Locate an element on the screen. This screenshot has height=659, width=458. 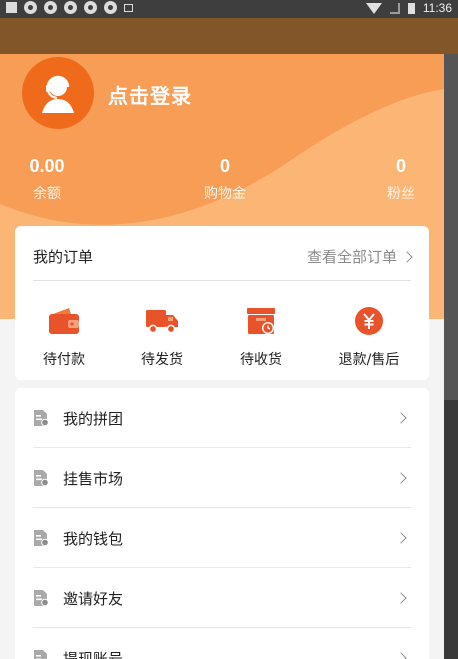
user-headset-icon is located at coordinates (58, 94).